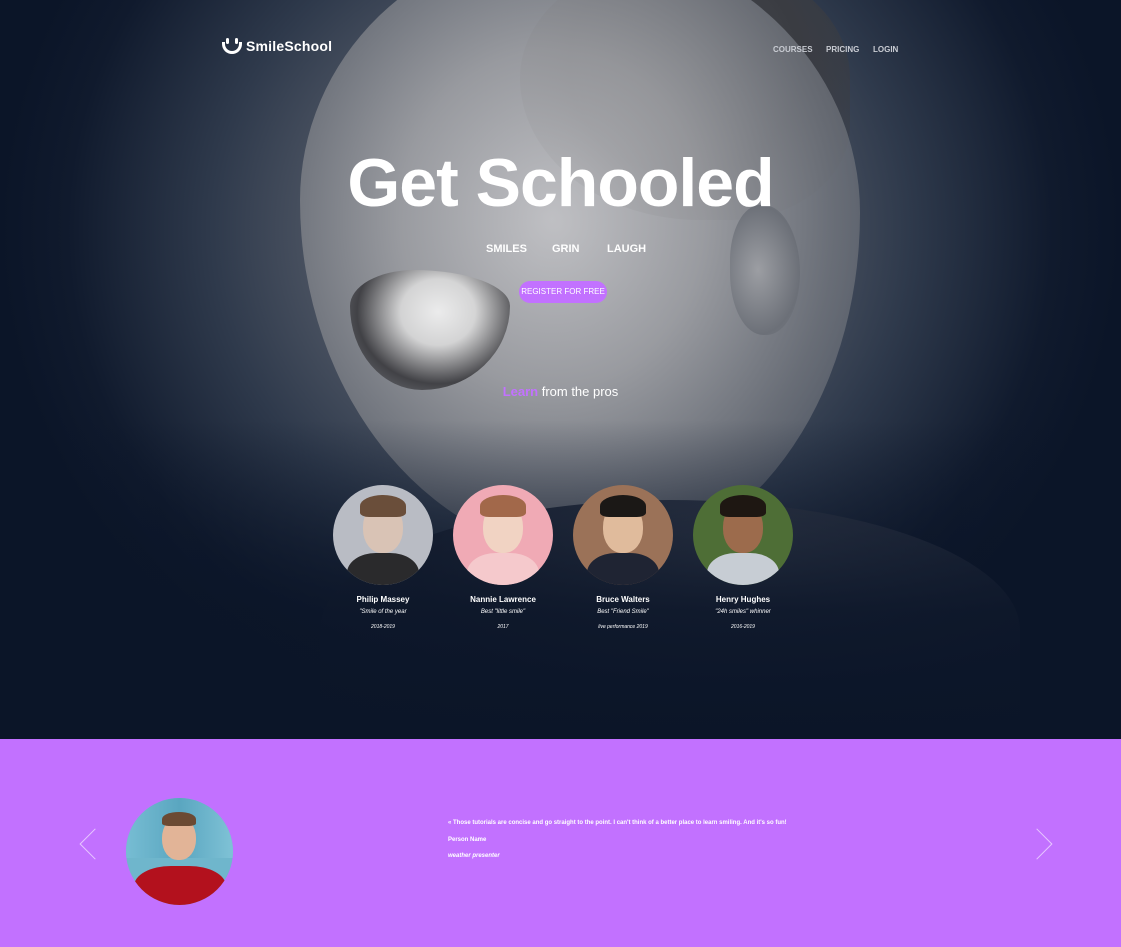  Describe the element at coordinates (560, 183) in the screenshot. I see `hero-title: Get Schooled` at that location.